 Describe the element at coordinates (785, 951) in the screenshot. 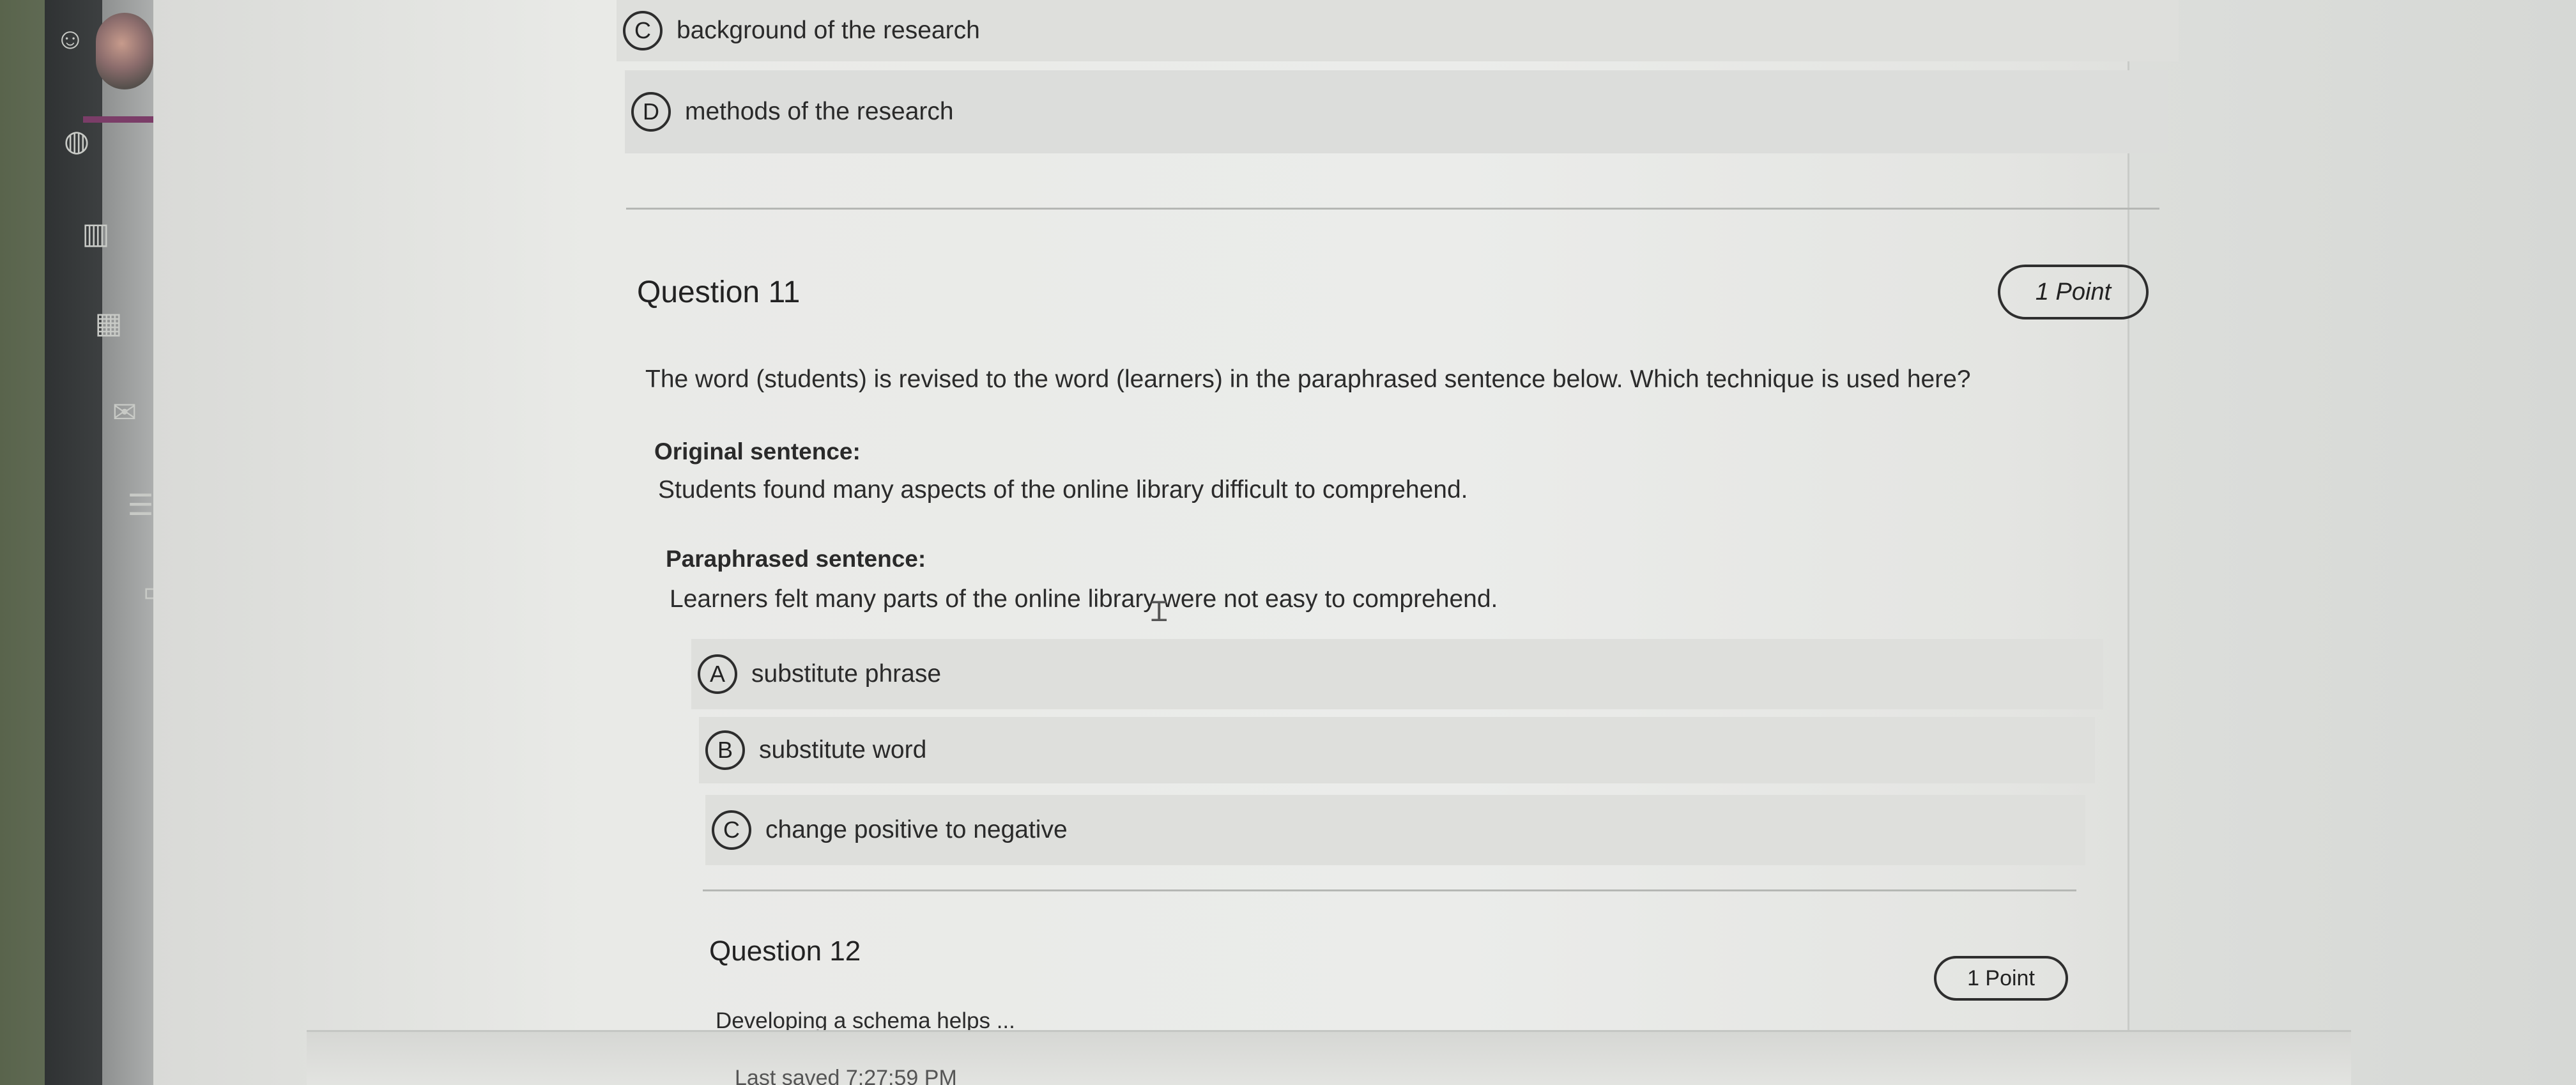

I see `question-title: Question 12` at that location.